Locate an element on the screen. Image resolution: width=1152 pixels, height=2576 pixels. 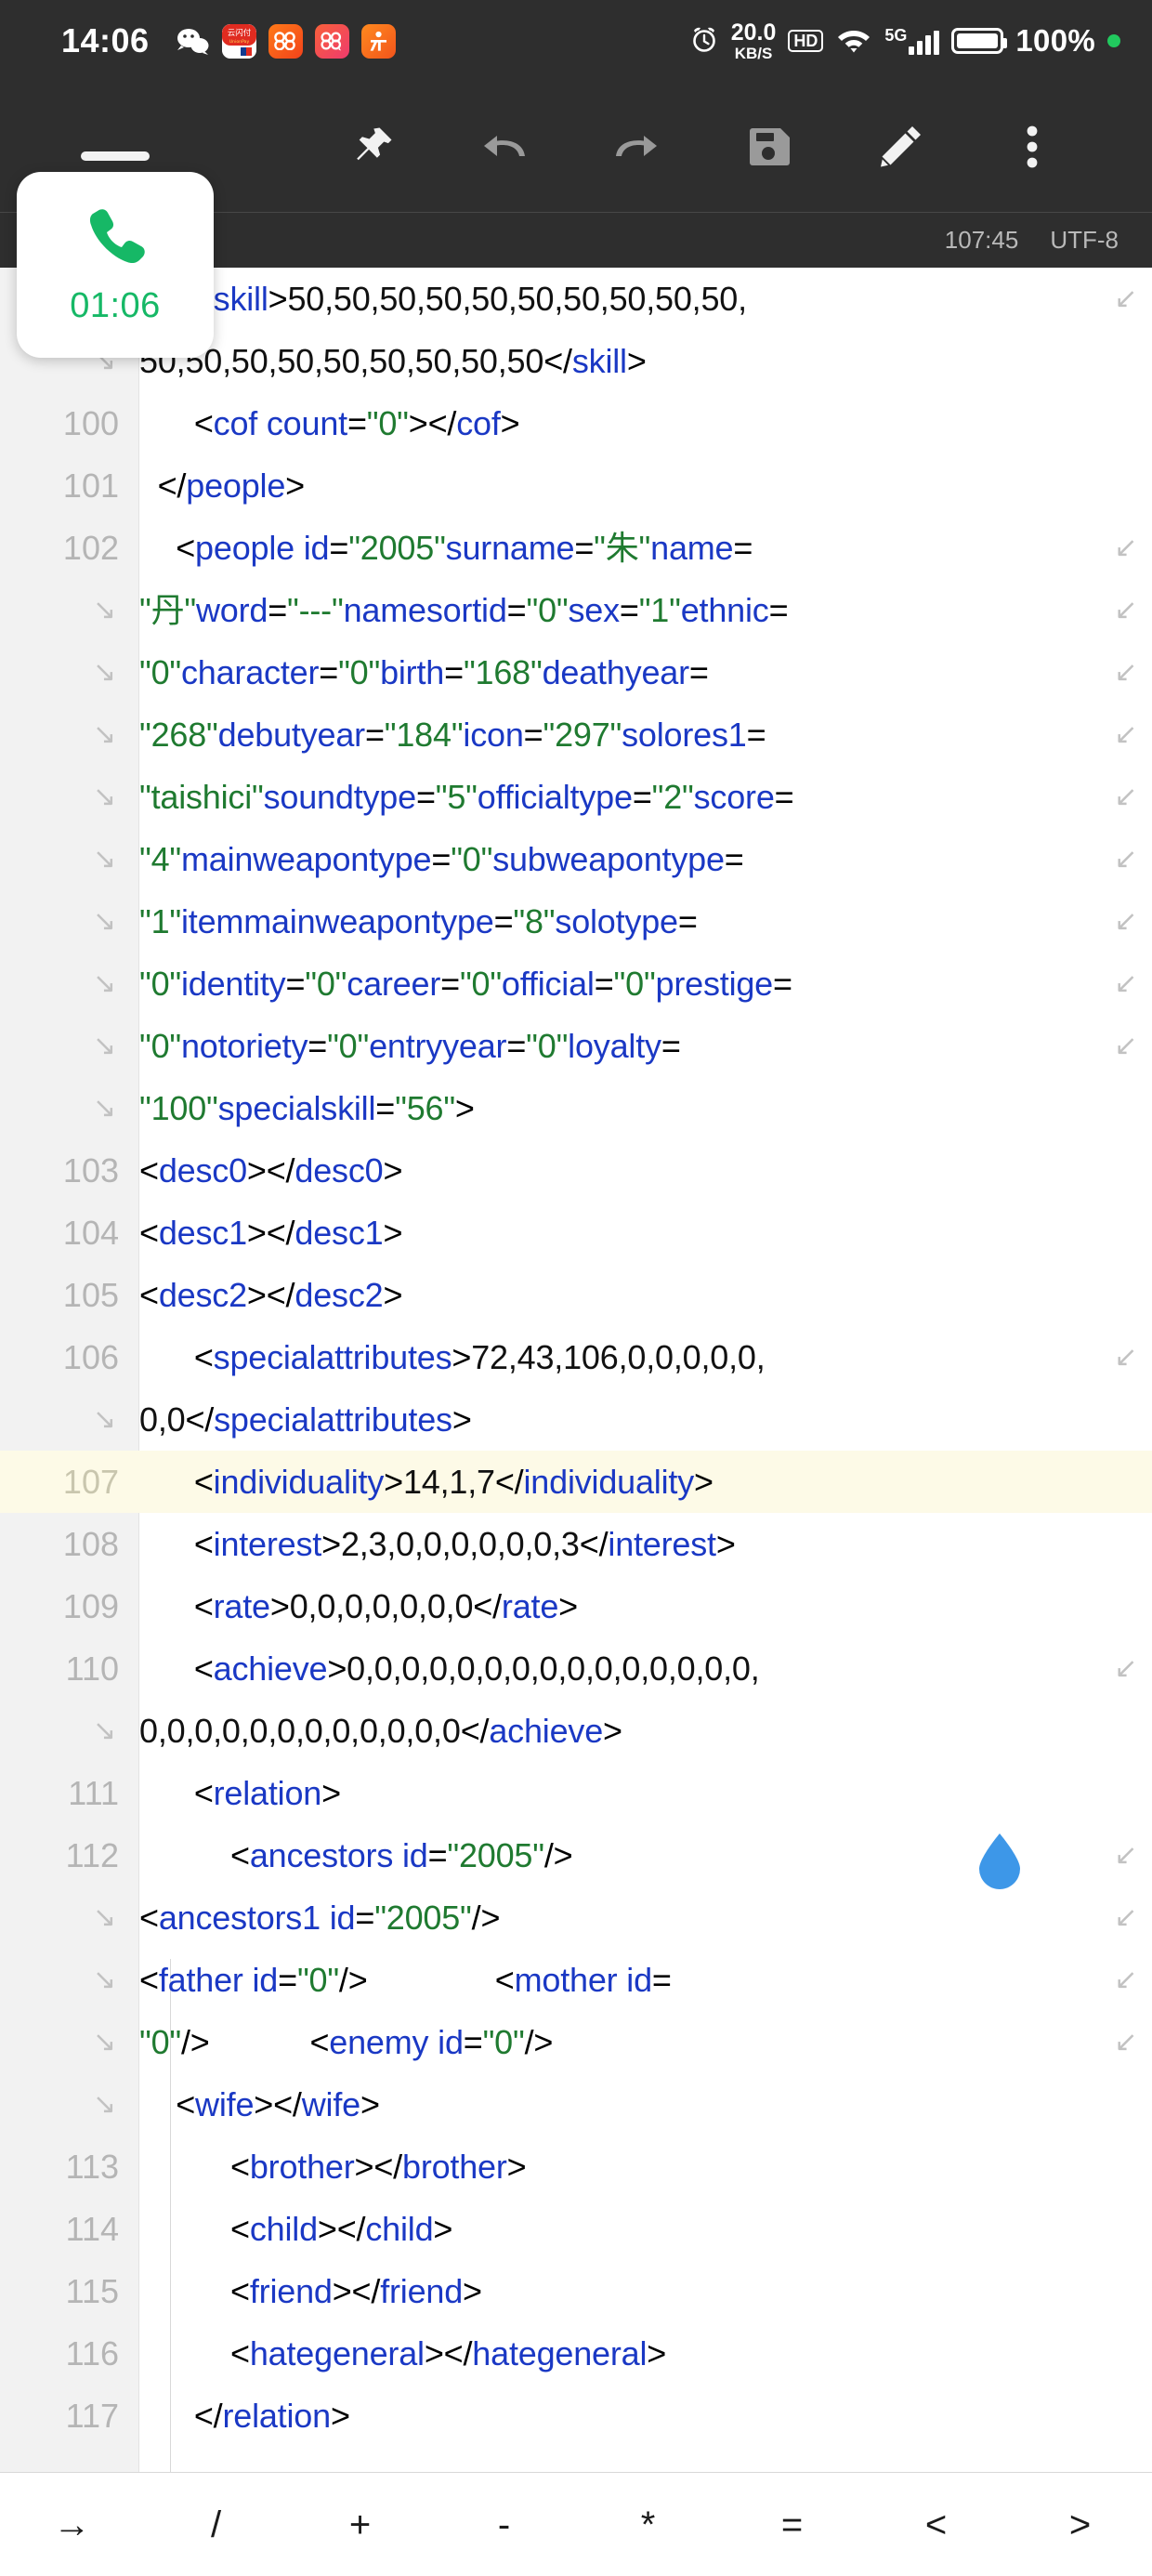
equals-key: = is located at coordinates (792, 2524).